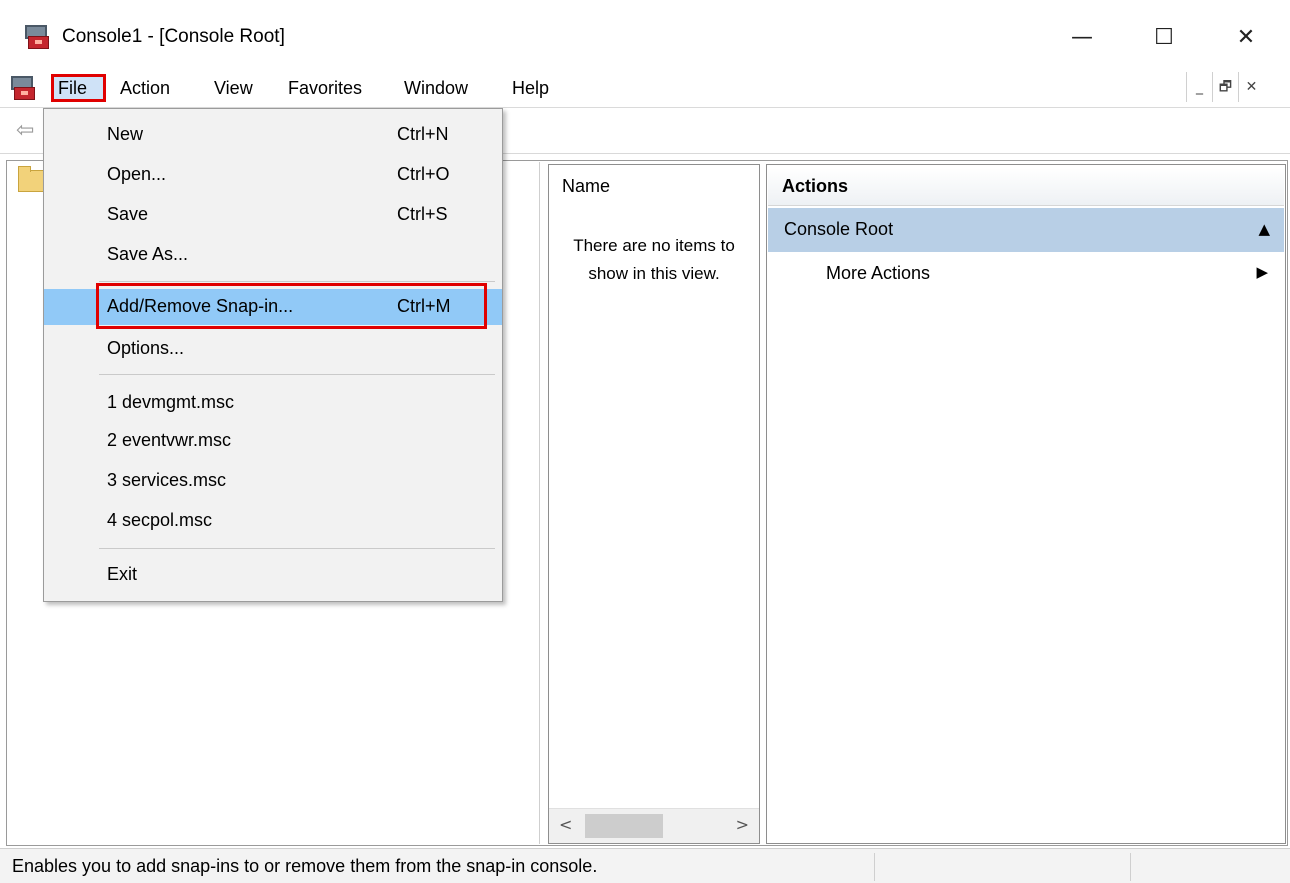 This screenshot has height=883, width=1290. Describe the element at coordinates (78, 88) in the screenshot. I see `menu-file: File` at that location.